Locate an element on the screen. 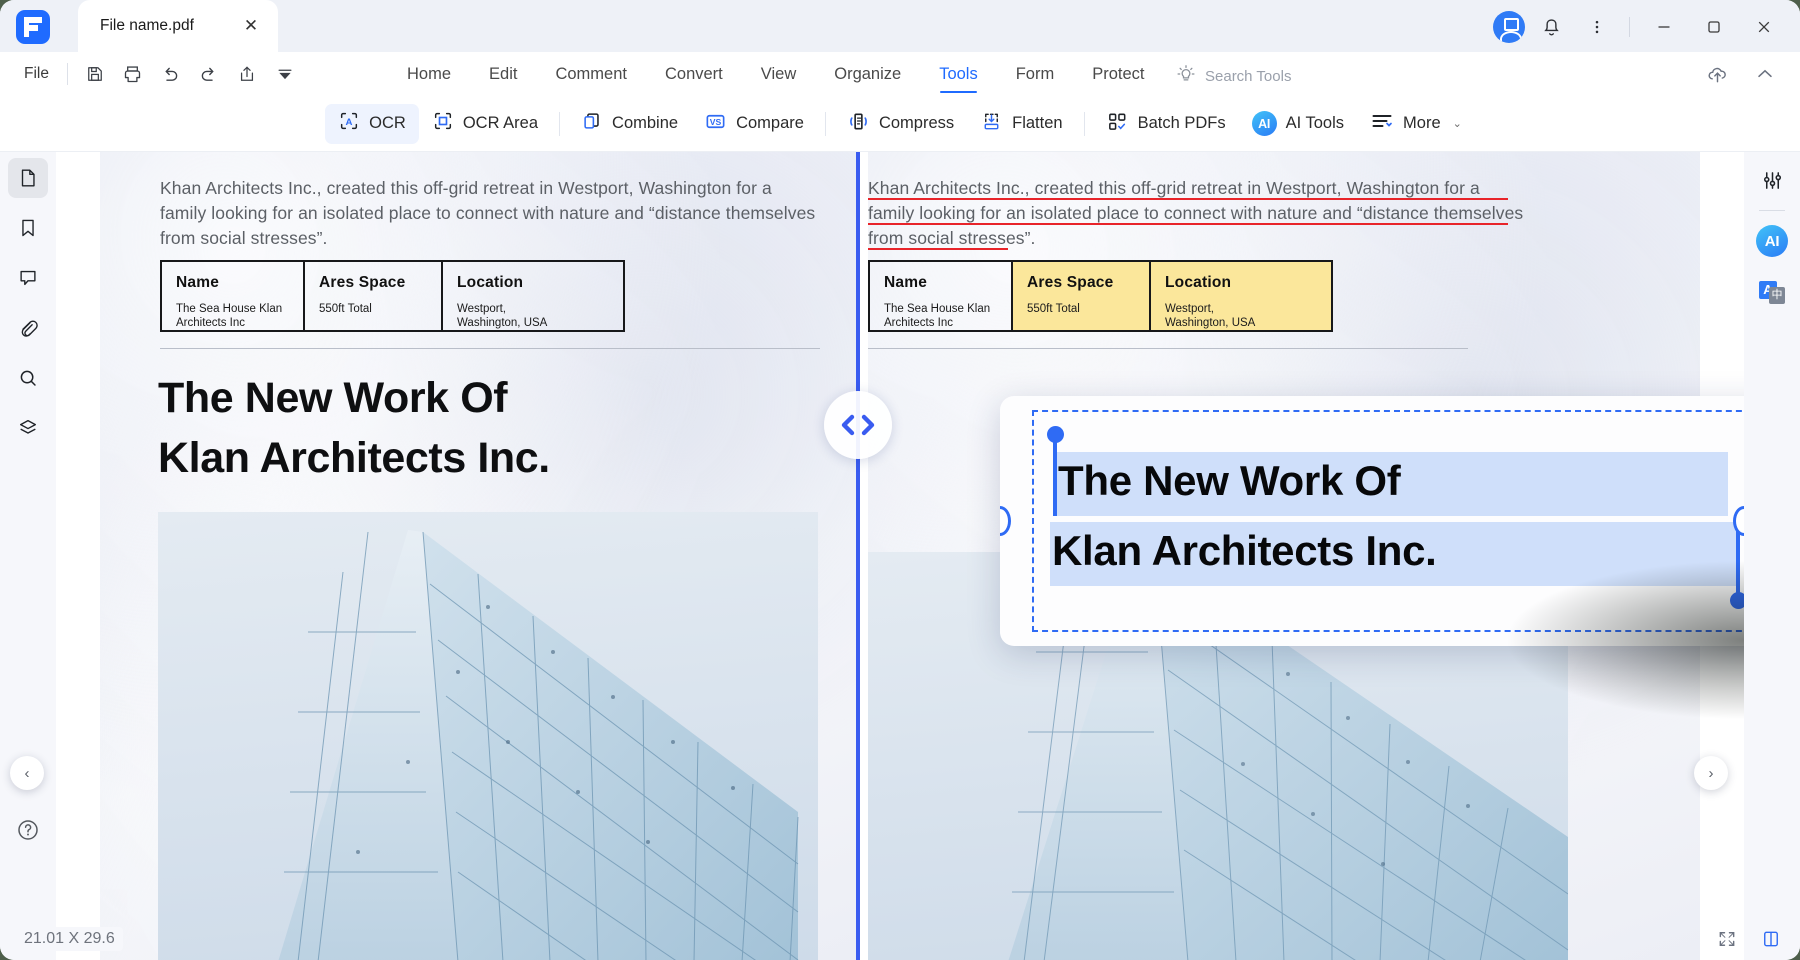 The image size is (1800, 960). headline-line-1: The New Work Of is located at coordinates (333, 398).